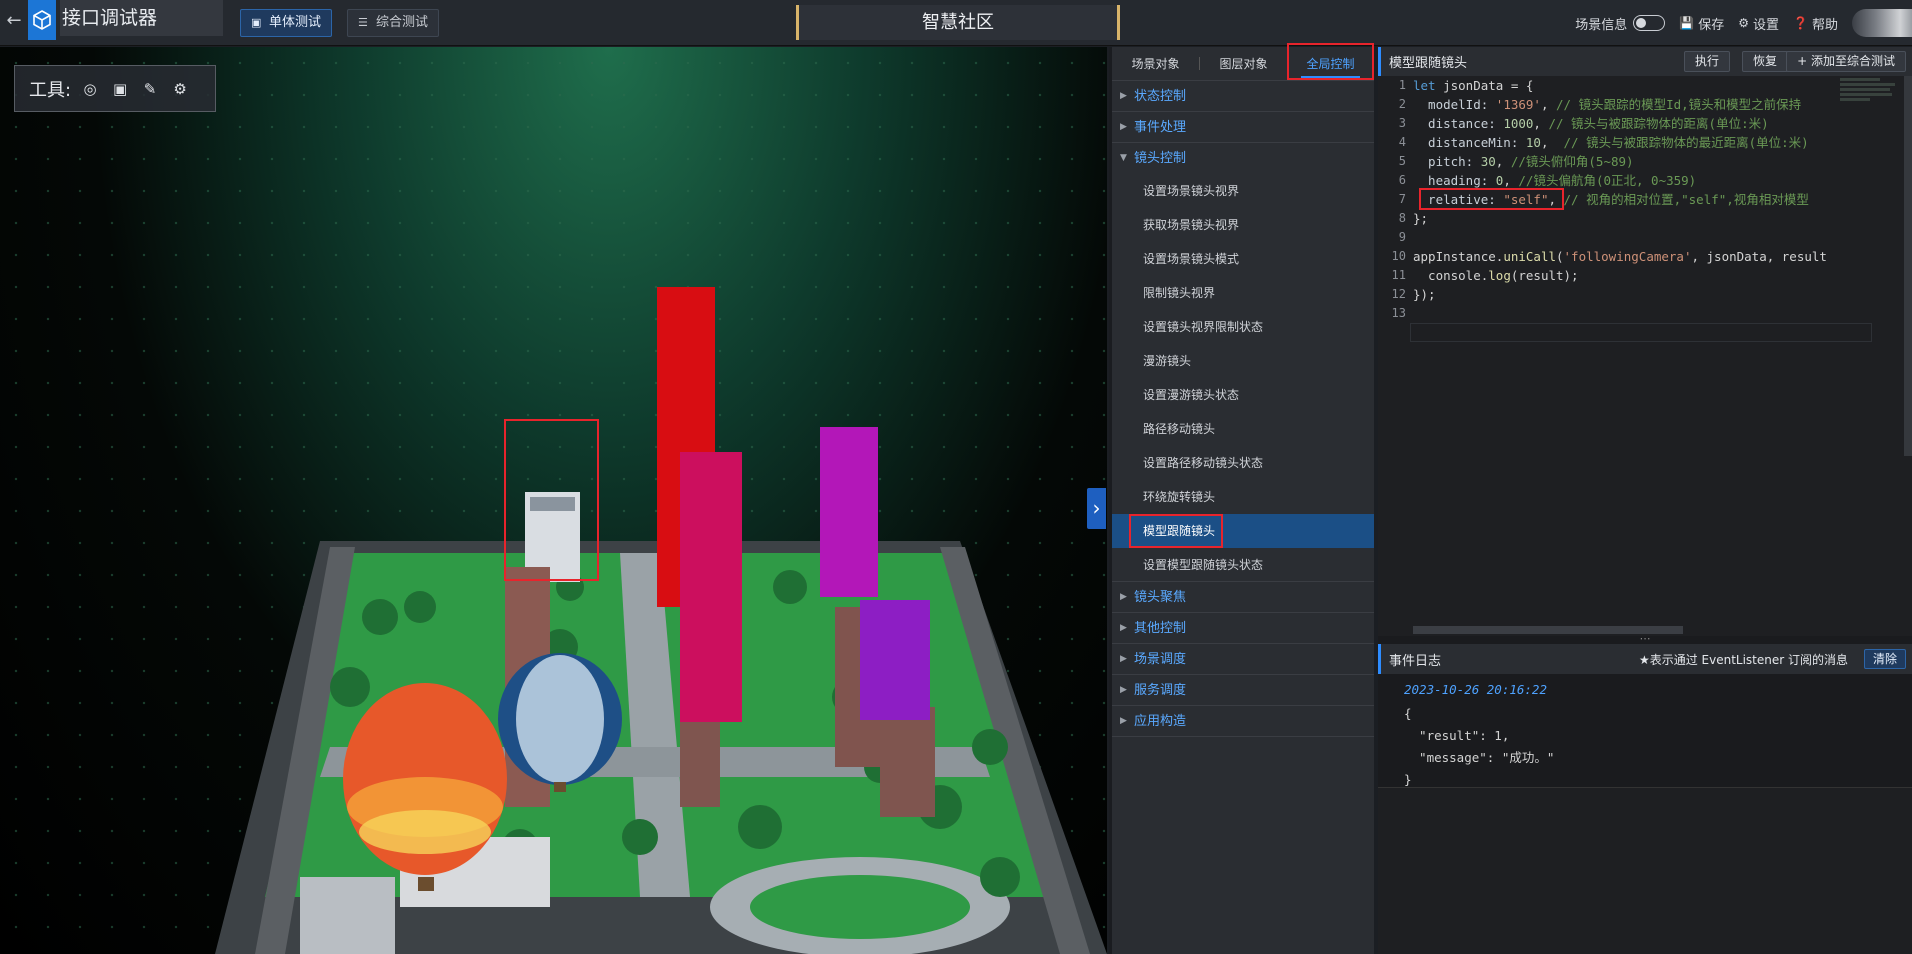 The height and width of the screenshot is (954, 1912). I want to click on top-right-actions: 场景信息 💾 保存 ⚙ 设置 ❓ 帮助, so click(1743, 23).